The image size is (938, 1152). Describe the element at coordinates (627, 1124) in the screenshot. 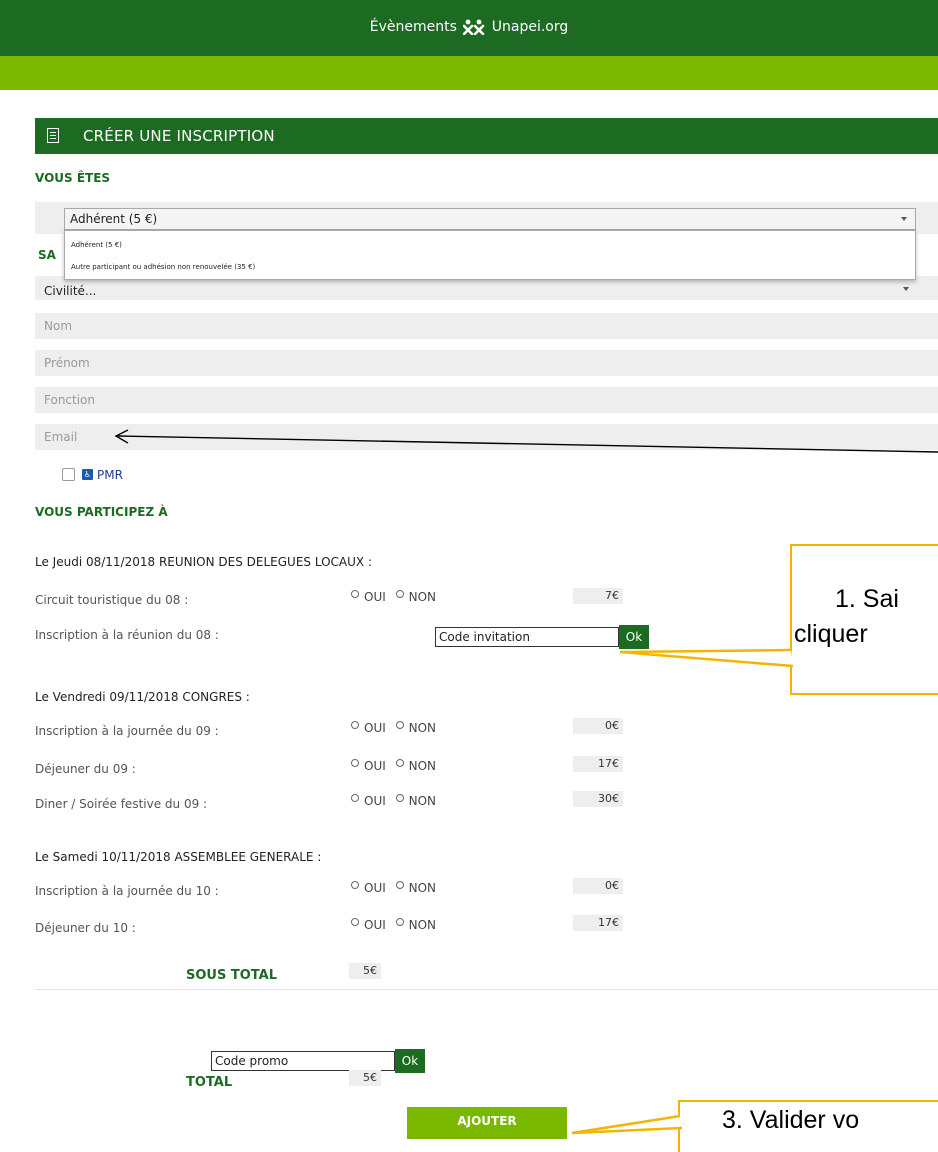

I see `callout-3-pointer` at that location.